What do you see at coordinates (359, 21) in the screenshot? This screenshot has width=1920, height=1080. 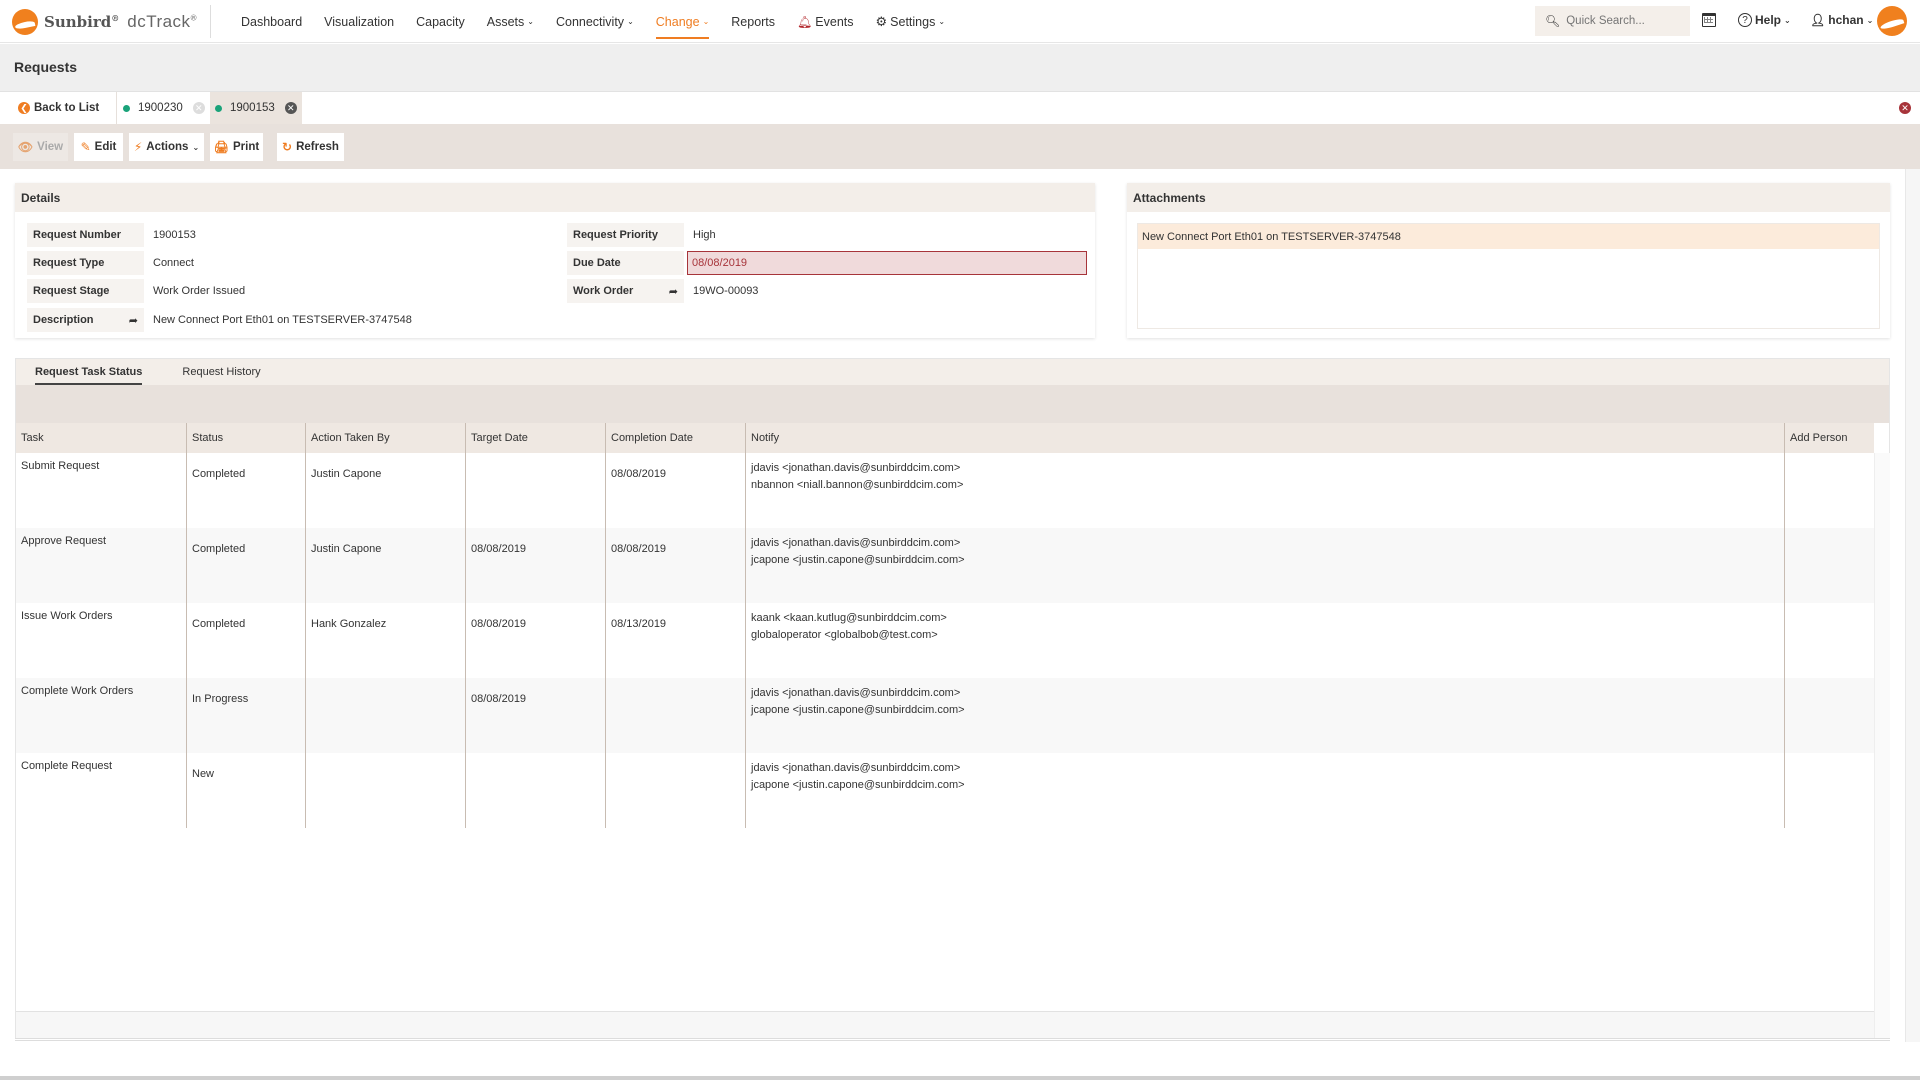 I see `nav-visualization: Visualization` at bounding box center [359, 21].